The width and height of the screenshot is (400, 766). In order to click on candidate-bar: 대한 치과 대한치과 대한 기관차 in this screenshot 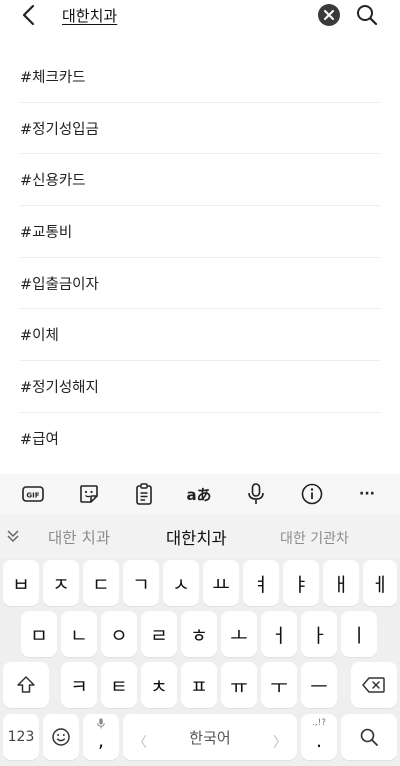, I will do `click(200, 536)`.